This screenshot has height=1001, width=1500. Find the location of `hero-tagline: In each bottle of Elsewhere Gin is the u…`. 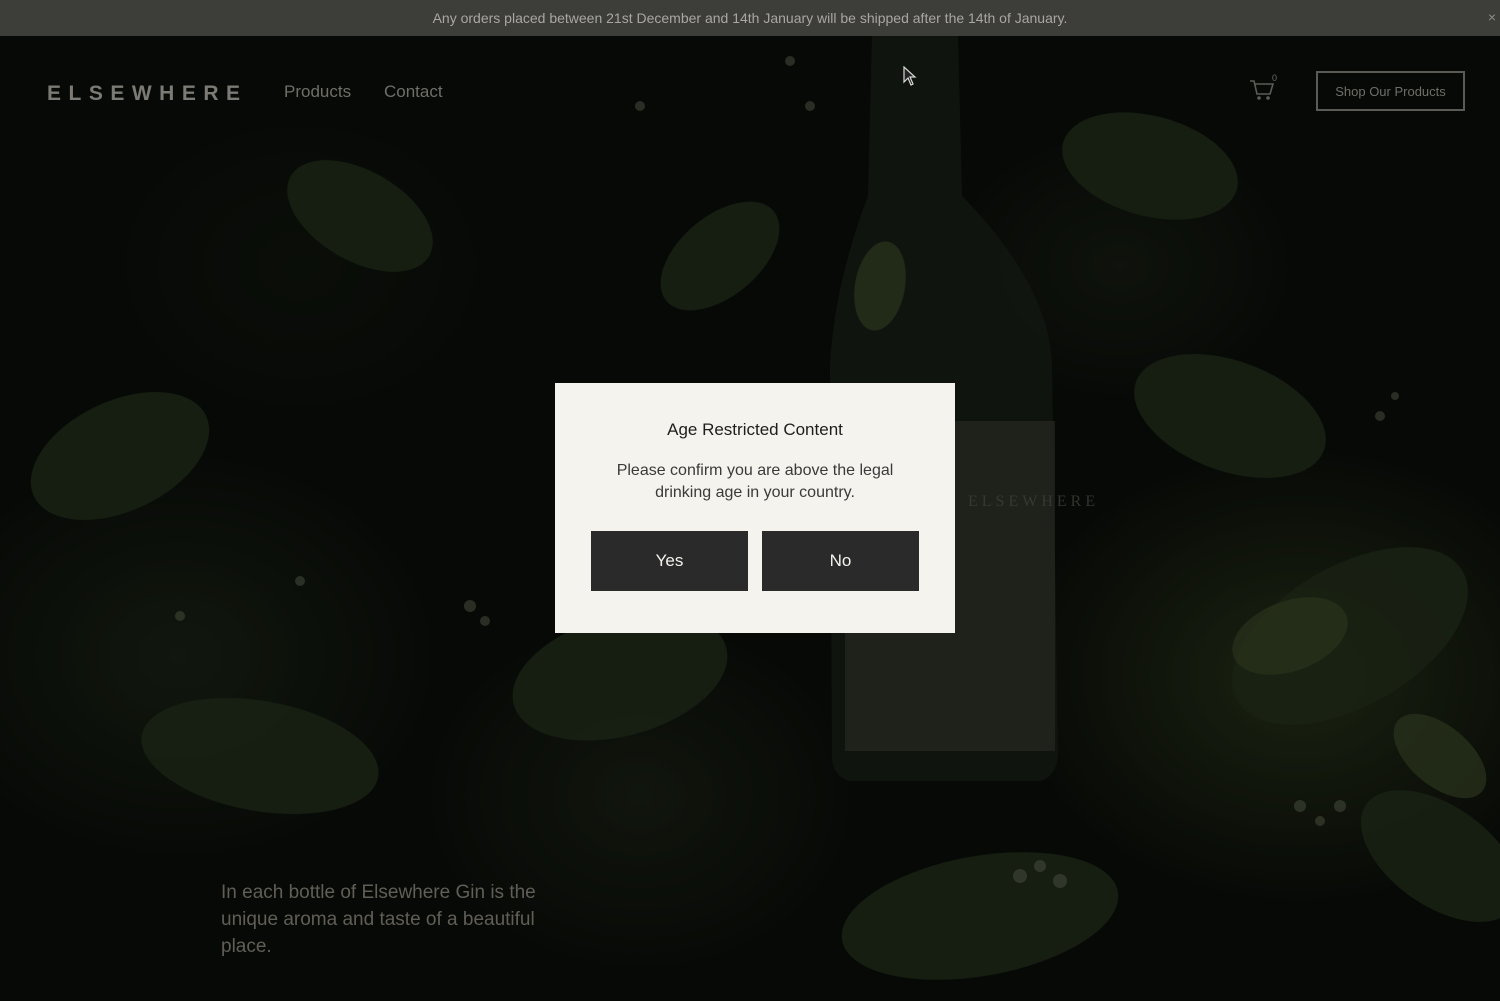

hero-tagline: In each bottle of Elsewhere Gin is the u… is located at coordinates (378, 919).